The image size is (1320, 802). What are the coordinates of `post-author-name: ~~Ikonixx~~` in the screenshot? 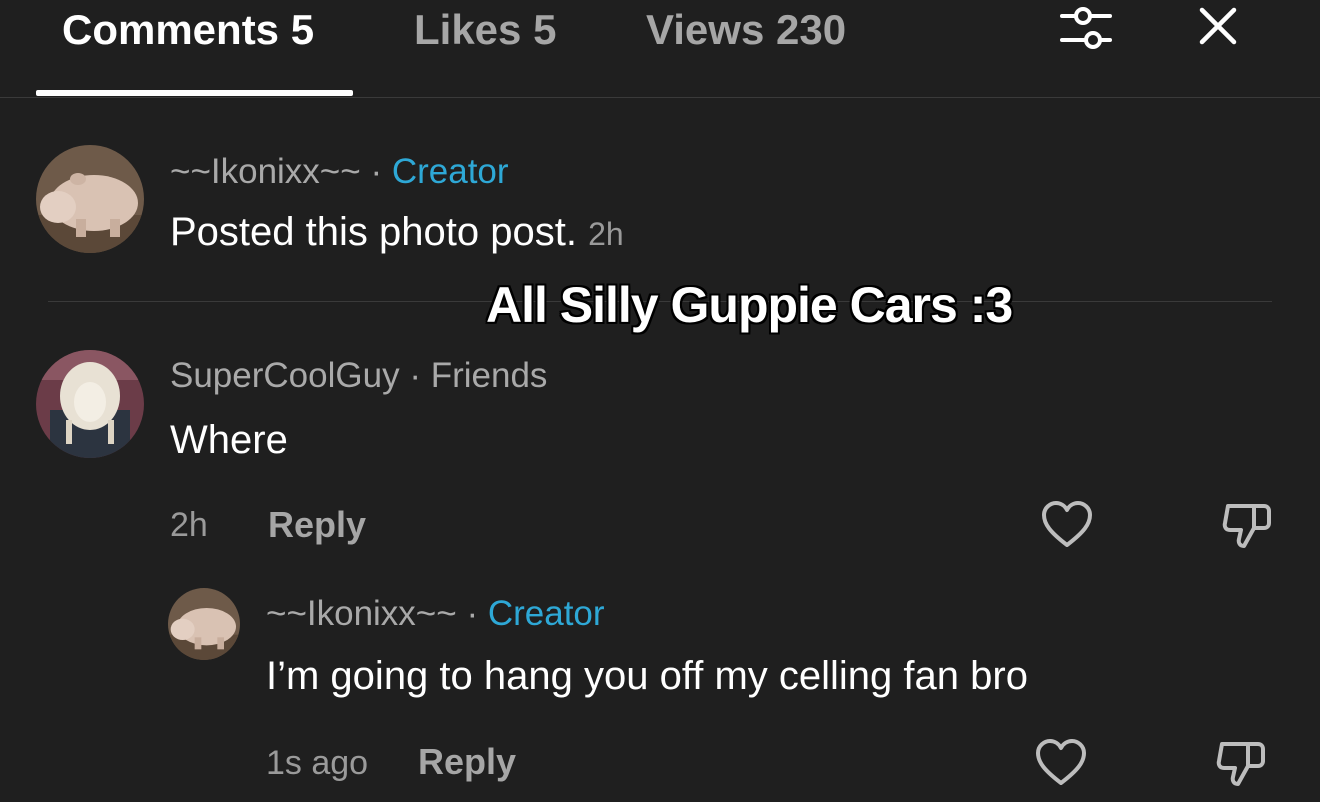 It's located at (265, 171).